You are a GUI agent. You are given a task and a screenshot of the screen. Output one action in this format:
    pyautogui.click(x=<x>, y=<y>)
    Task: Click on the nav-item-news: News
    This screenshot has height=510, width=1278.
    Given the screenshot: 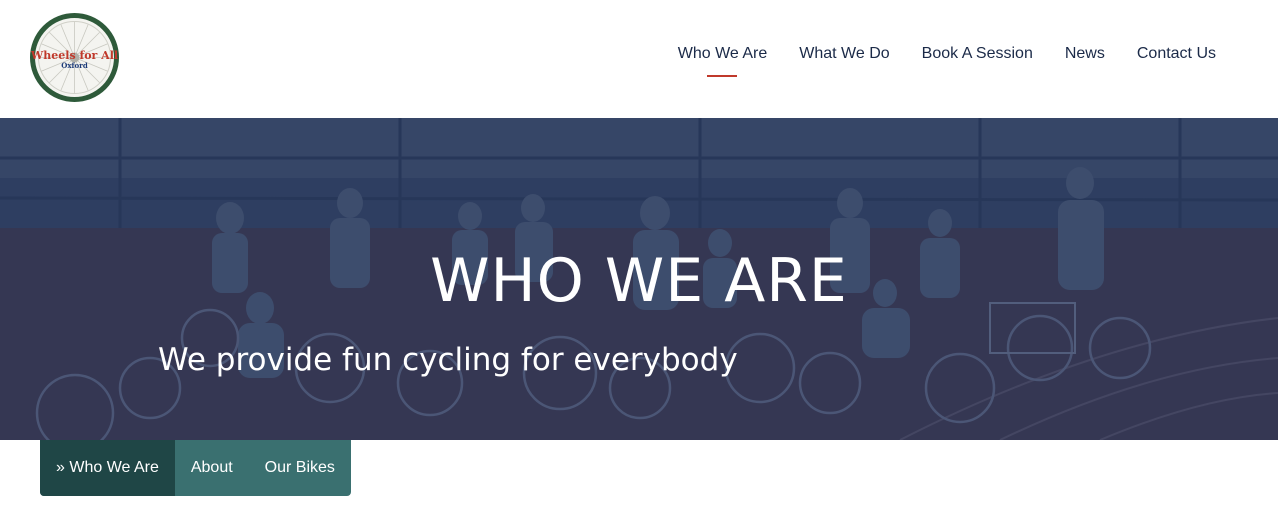 What is the action you would take?
    pyautogui.click(x=1085, y=54)
    